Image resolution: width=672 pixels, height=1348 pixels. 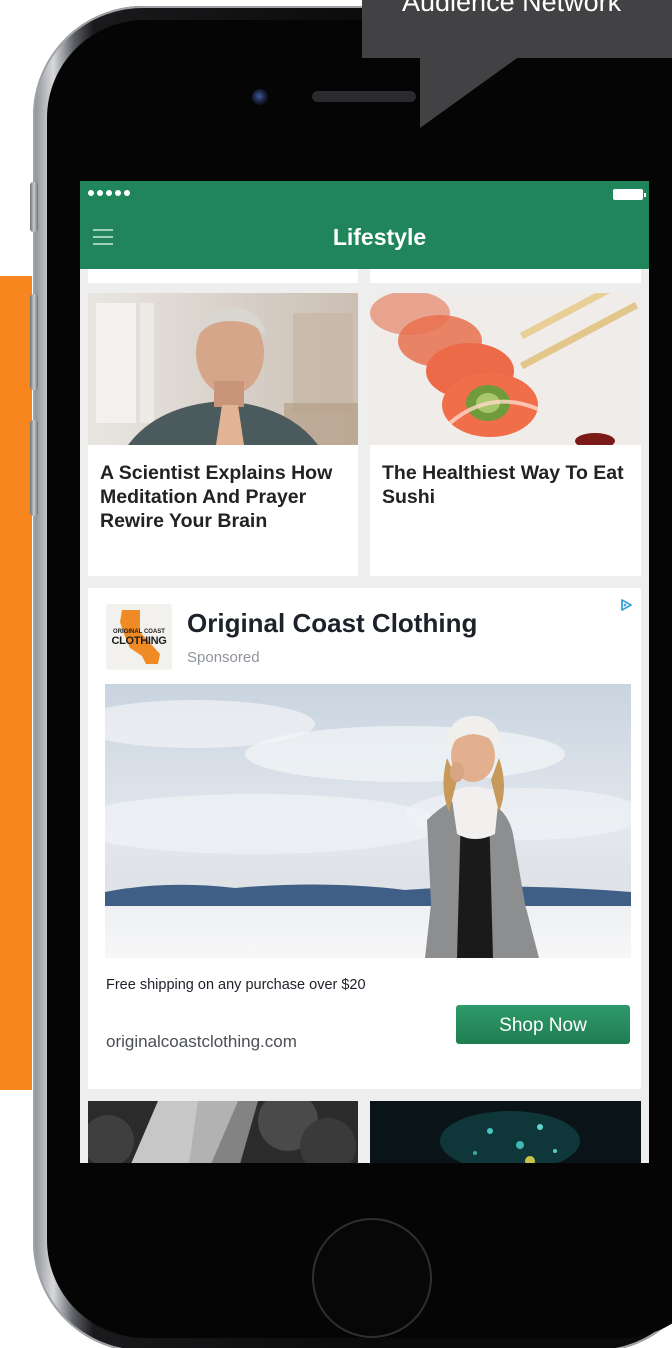 I want to click on advertiser-name: Original Coast Clothing, so click(x=332, y=623).